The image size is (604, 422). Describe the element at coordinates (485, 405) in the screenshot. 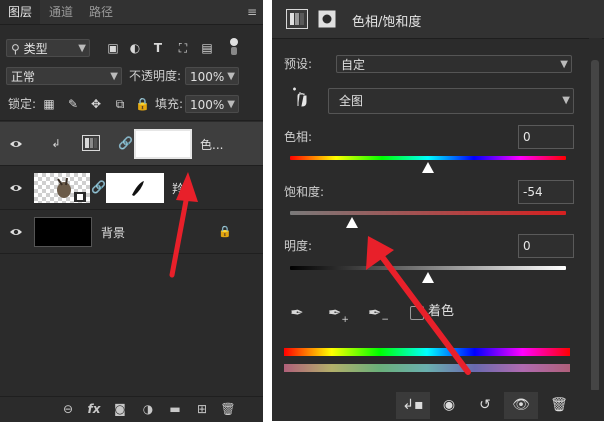

I see `reset-icon: ↺` at that location.